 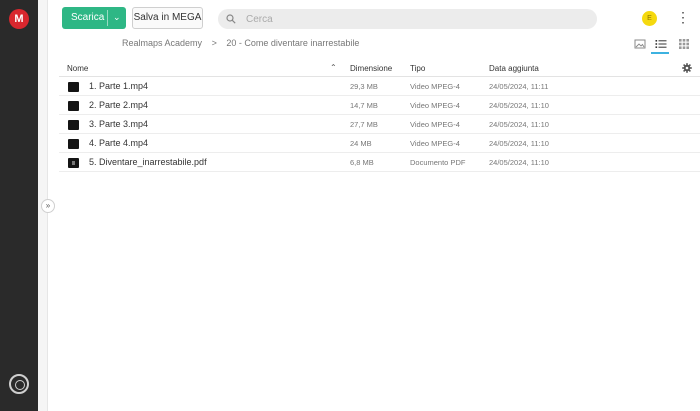 I want to click on download-button-label: Scarica, so click(x=88, y=17).